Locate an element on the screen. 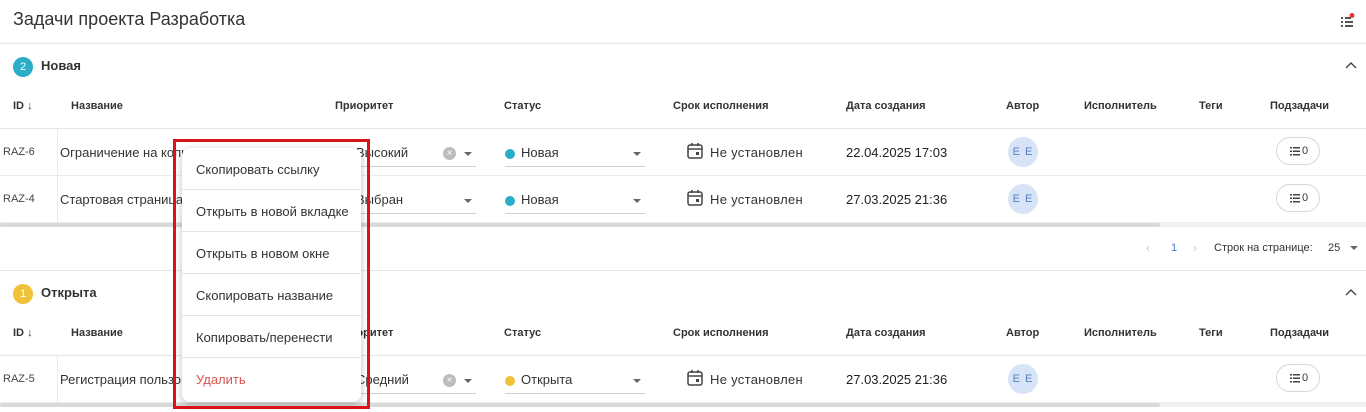 The image size is (1366, 412). group-count-badge: 2 is located at coordinates (23, 67).